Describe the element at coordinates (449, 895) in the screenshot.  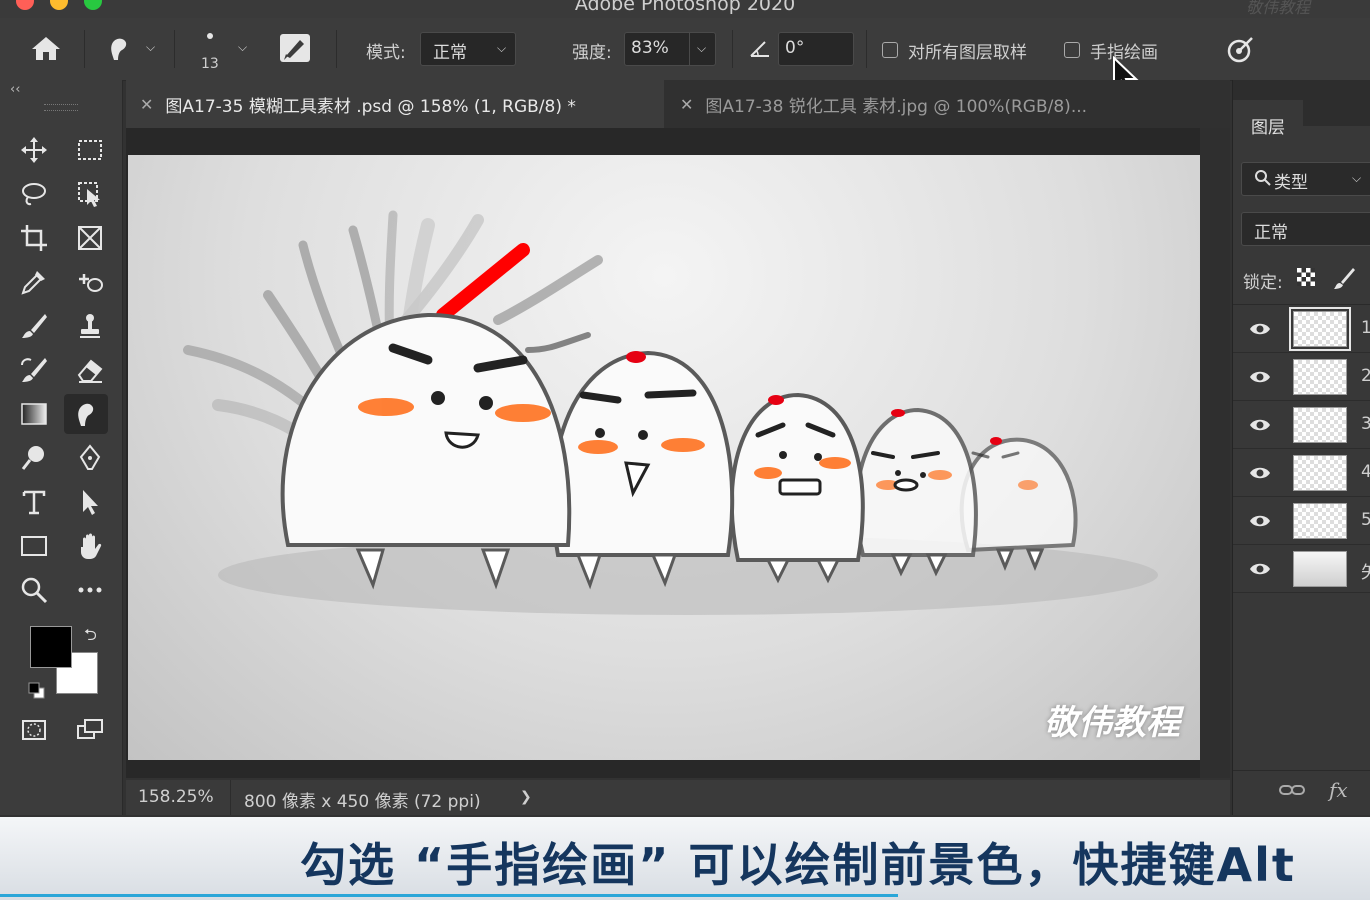
I see `video-progress-bar` at that location.